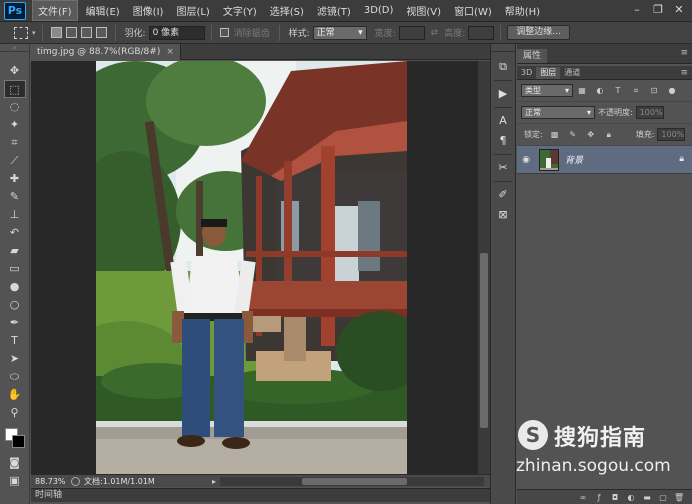 This screenshot has height=504, width=692. What do you see at coordinates (679, 497) in the screenshot?
I see `delete-layer-icon: 🗑︎` at bounding box center [679, 497].